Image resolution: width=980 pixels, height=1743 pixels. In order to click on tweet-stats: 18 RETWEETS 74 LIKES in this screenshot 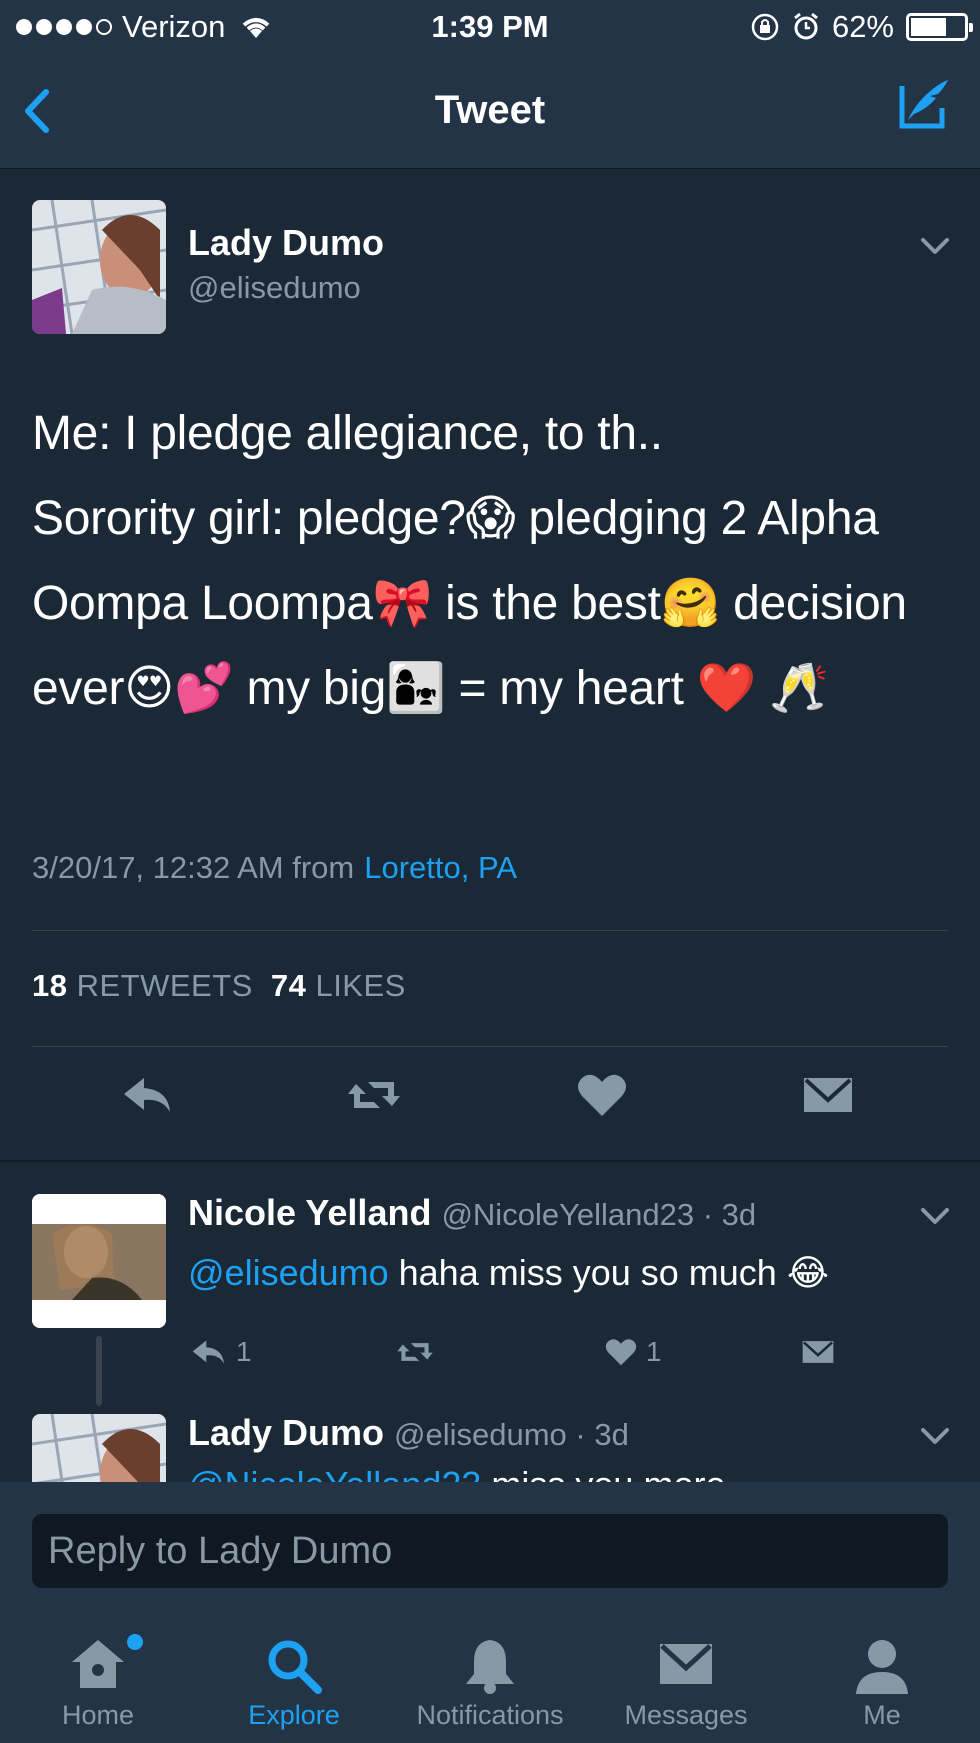, I will do `click(219, 986)`.